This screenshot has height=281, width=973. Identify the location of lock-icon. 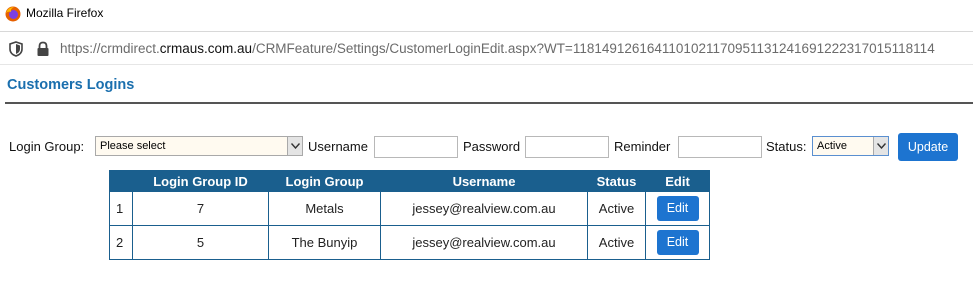
(43, 49).